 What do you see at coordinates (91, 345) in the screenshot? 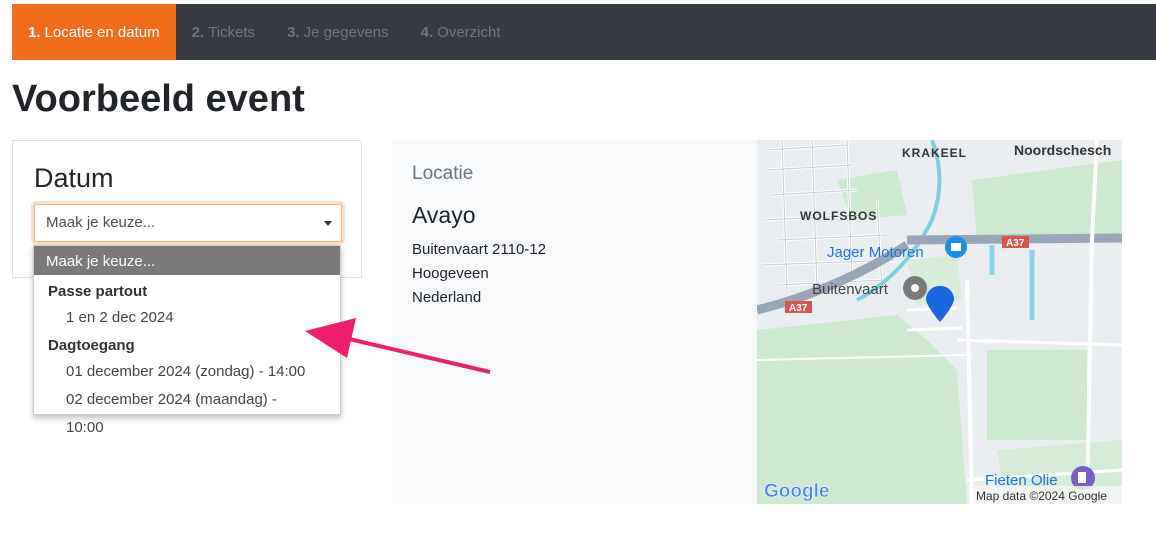
I see `option-group-dagtoegang: Dagtoegang` at bounding box center [91, 345].